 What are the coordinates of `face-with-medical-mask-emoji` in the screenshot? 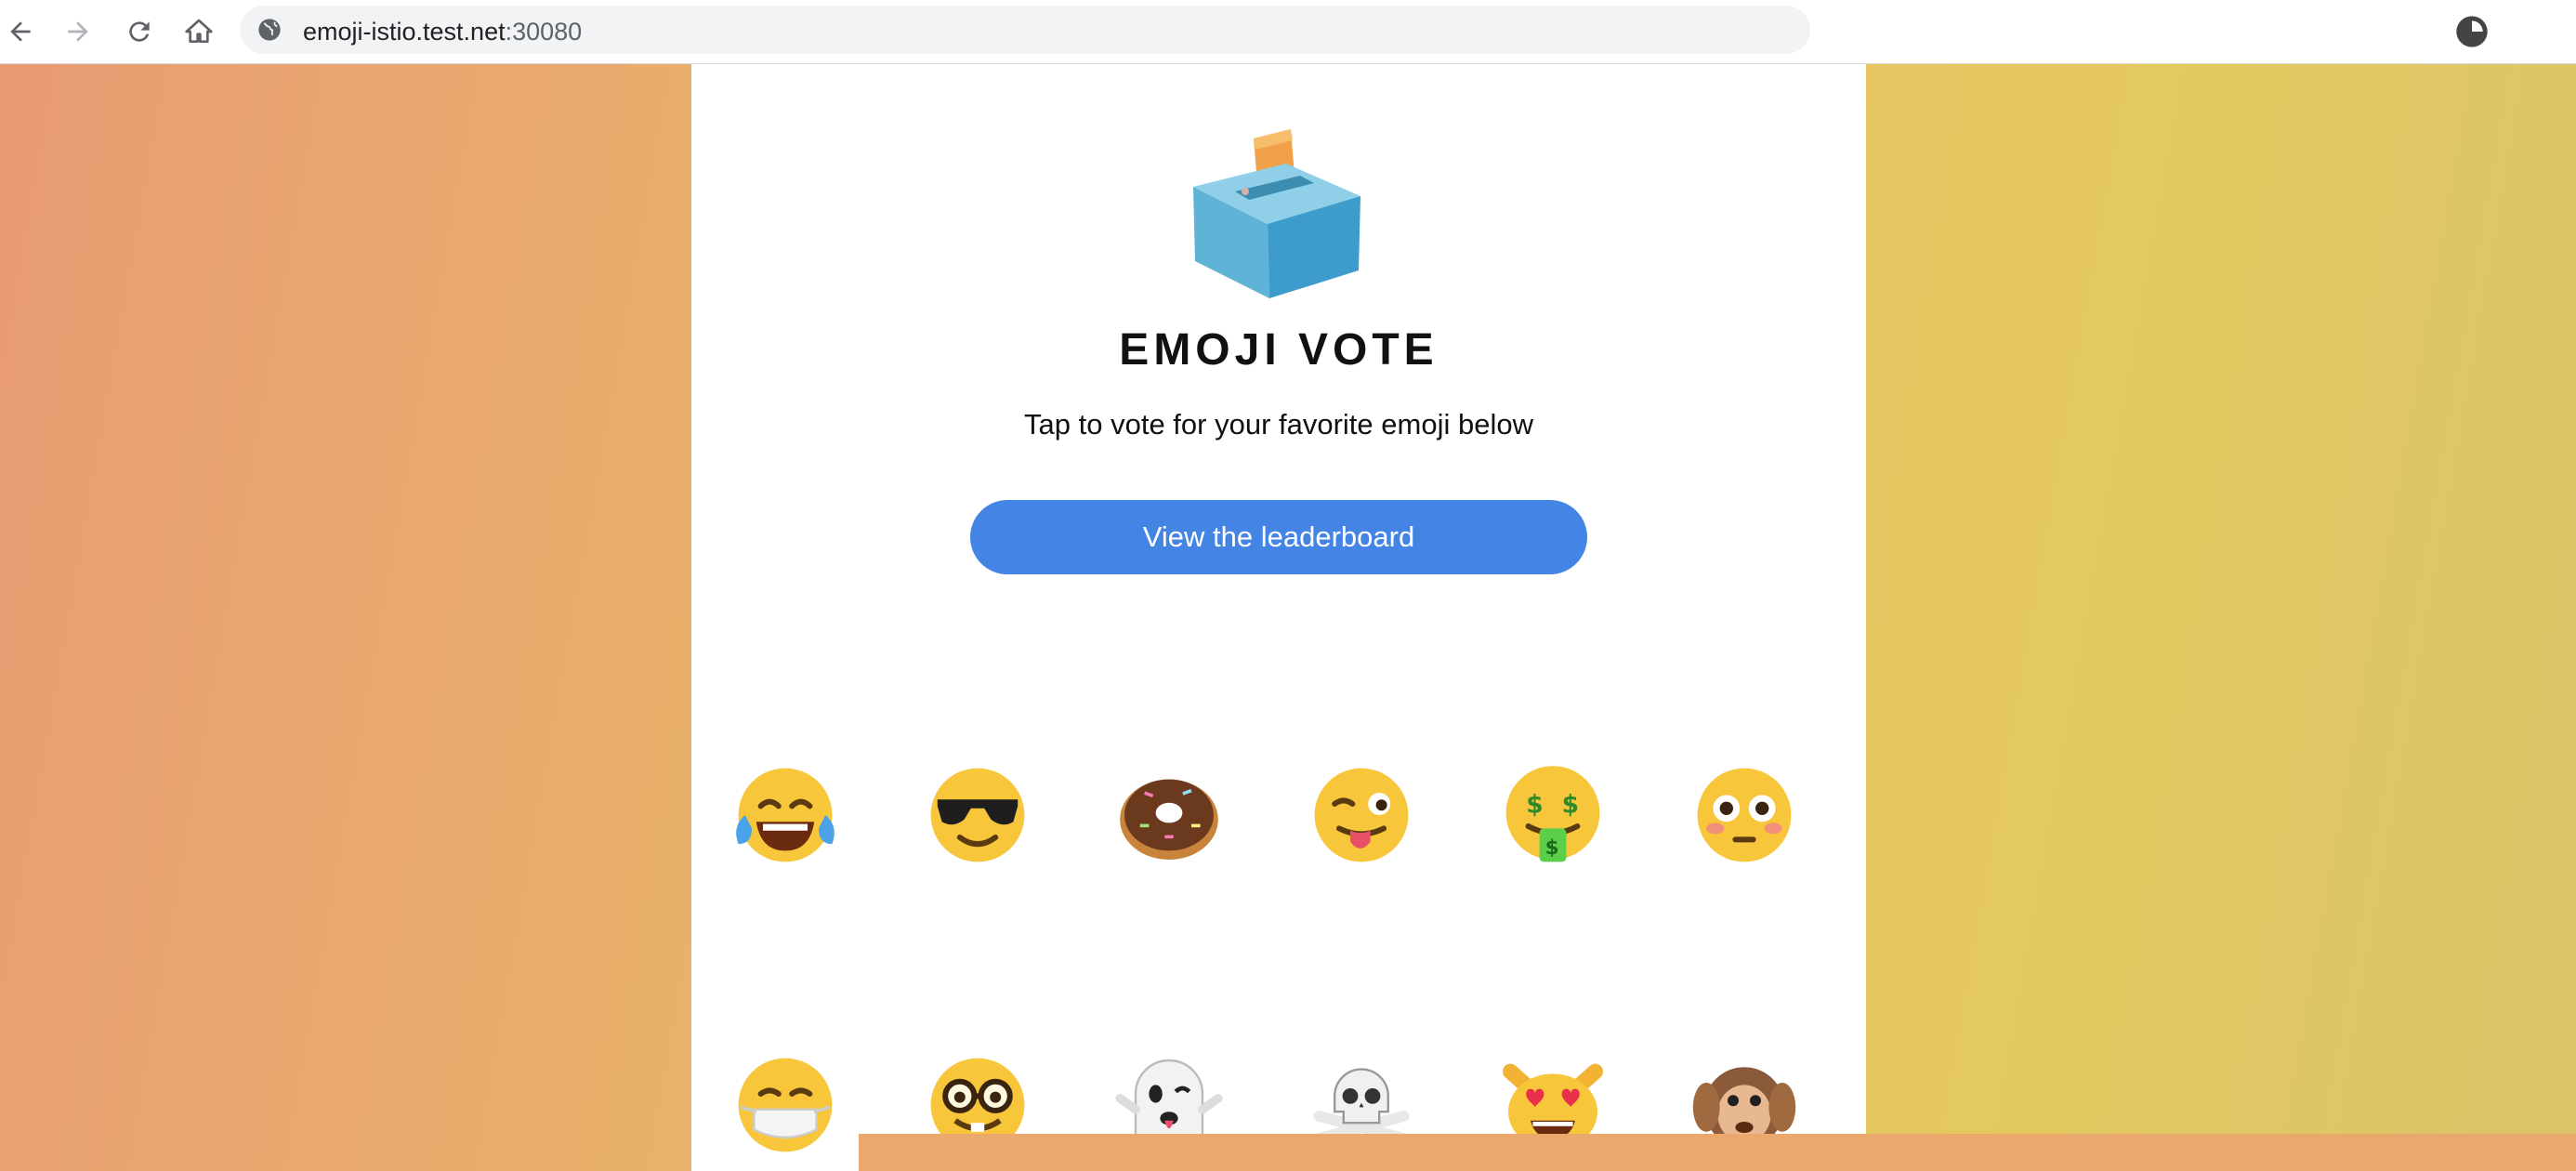 It's located at (785, 1105).